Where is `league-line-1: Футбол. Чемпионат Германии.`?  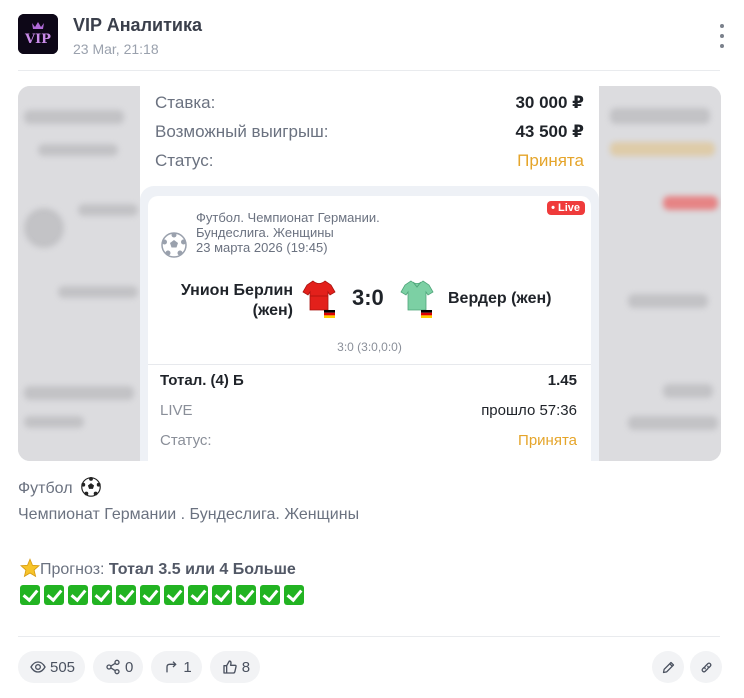
league-line-1: Футбол. Чемпионат Германии. is located at coordinates (288, 217).